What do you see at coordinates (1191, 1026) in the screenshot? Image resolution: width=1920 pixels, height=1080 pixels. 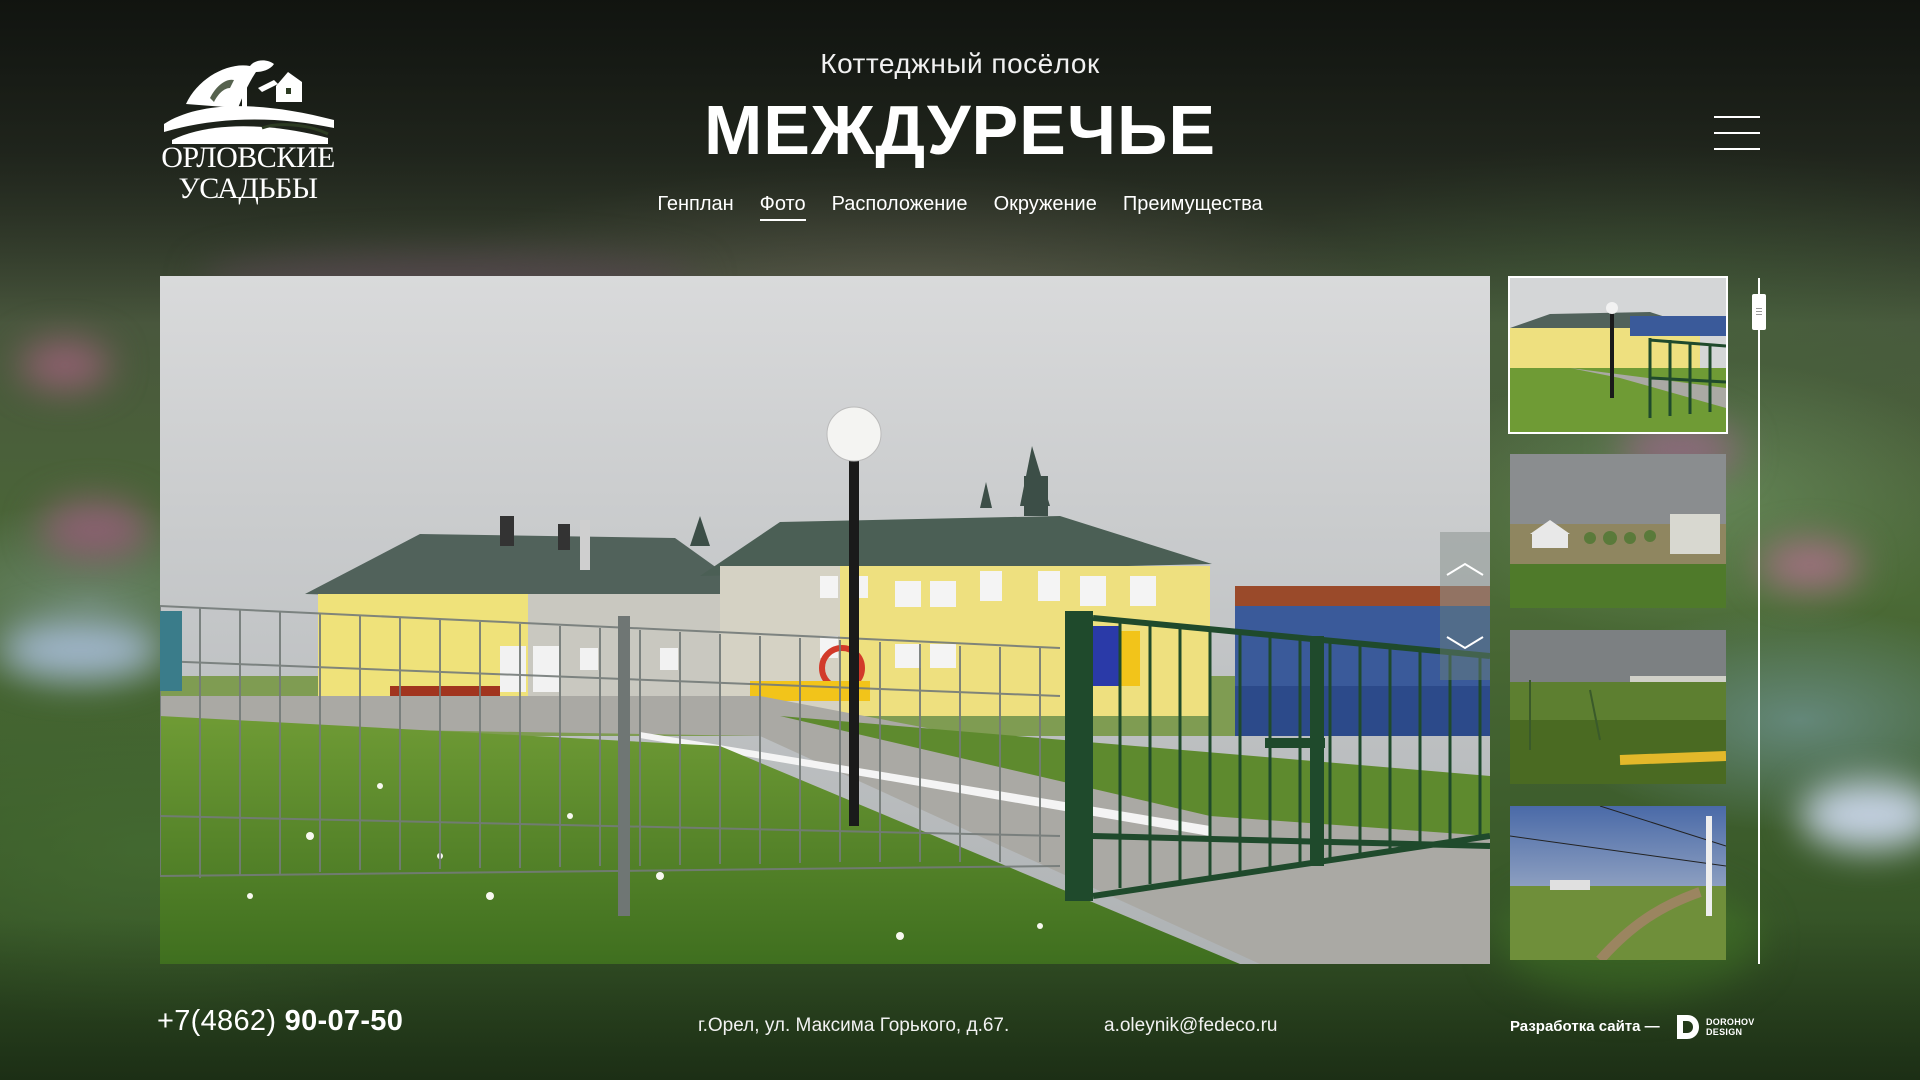 I see `email-link: a.oleynik@fedeco.ru` at bounding box center [1191, 1026].